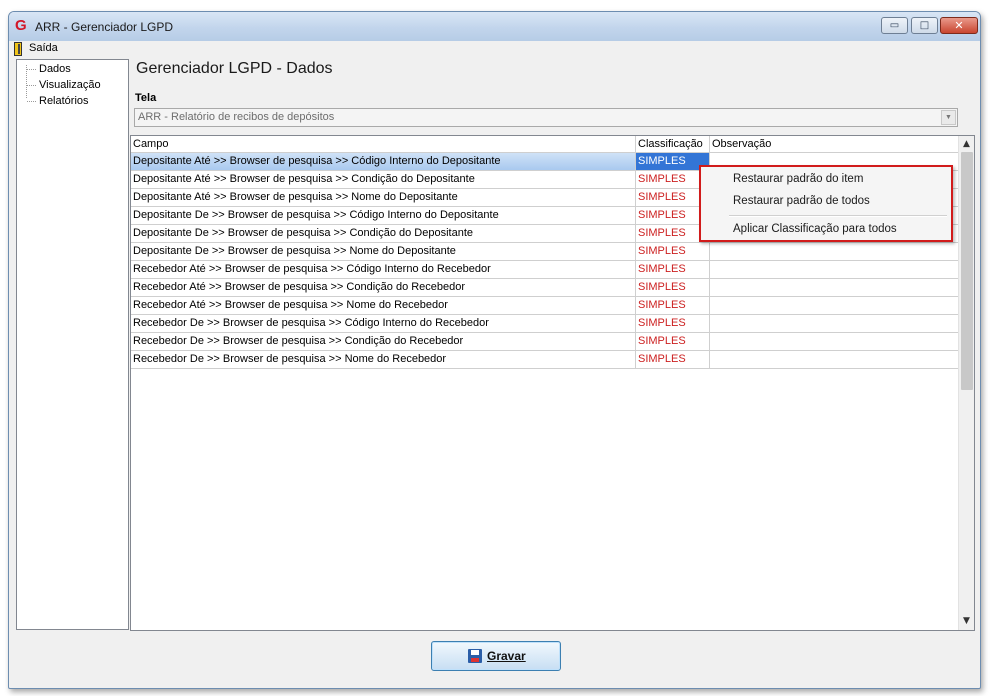 The width and height of the screenshot is (993, 696). Describe the element at coordinates (924, 25) in the screenshot. I see `maximize-button: □` at that location.